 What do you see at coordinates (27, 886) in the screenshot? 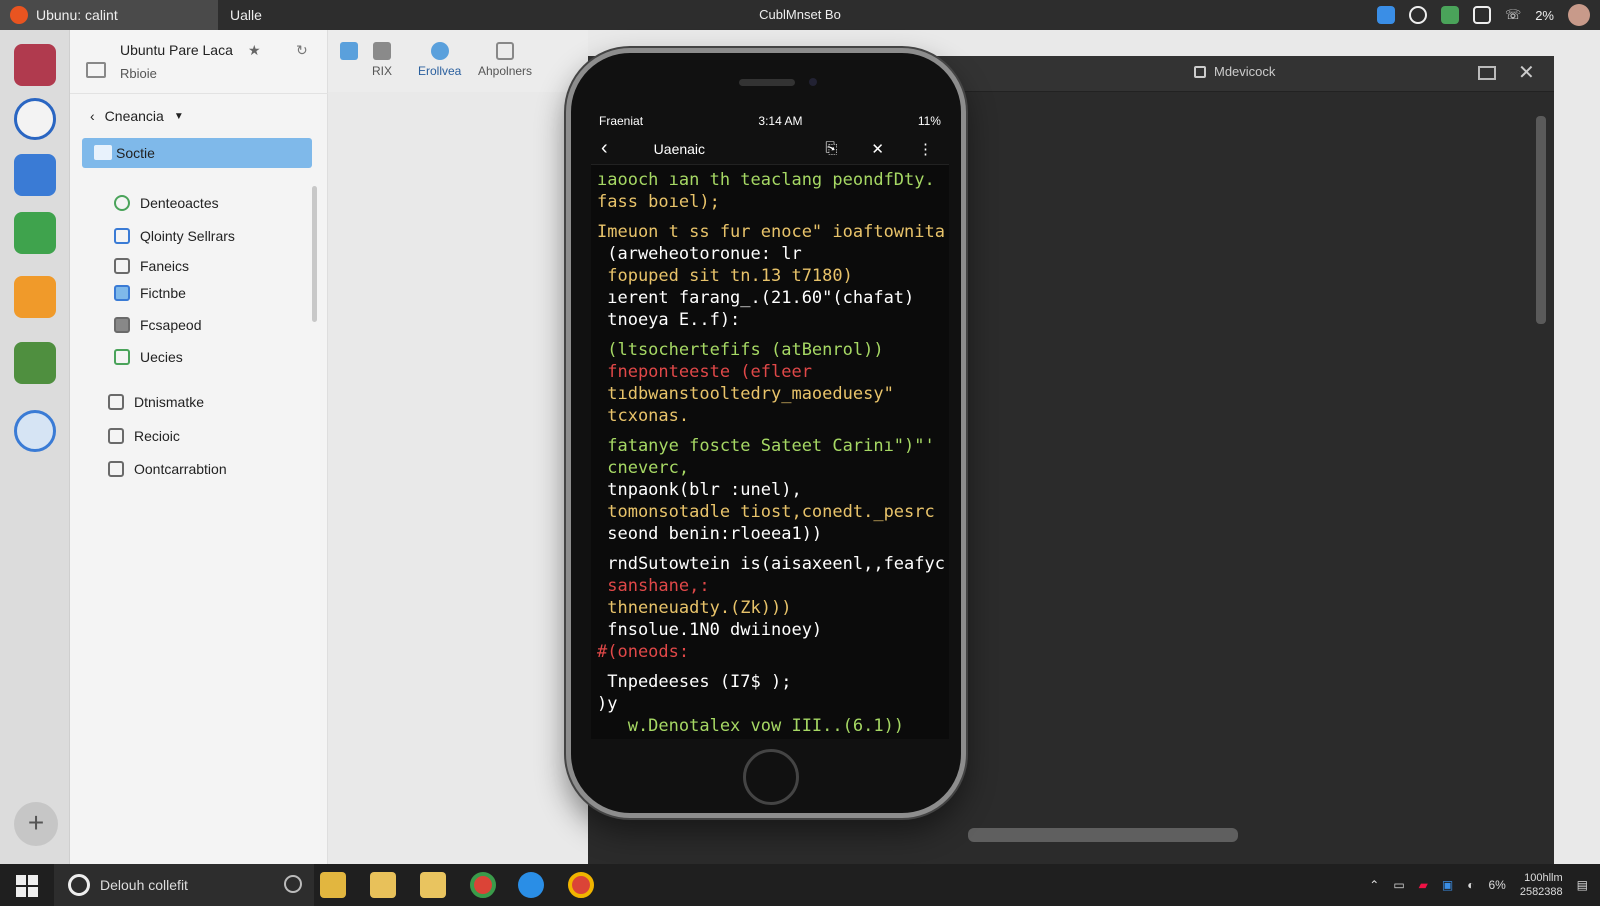
I see `windows-start-icon` at bounding box center [27, 886].